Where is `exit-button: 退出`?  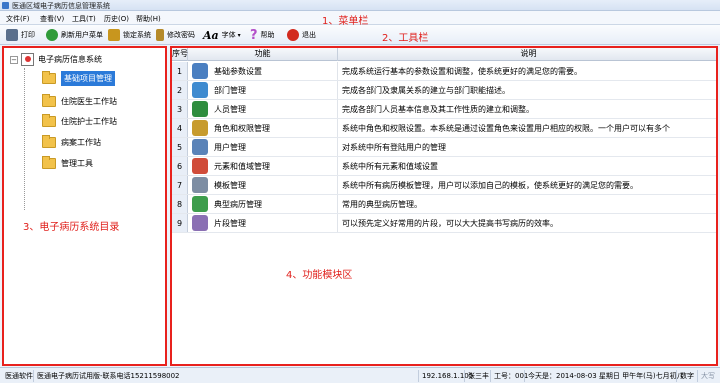
exit-button: 退出 is located at coordinates (301, 35).